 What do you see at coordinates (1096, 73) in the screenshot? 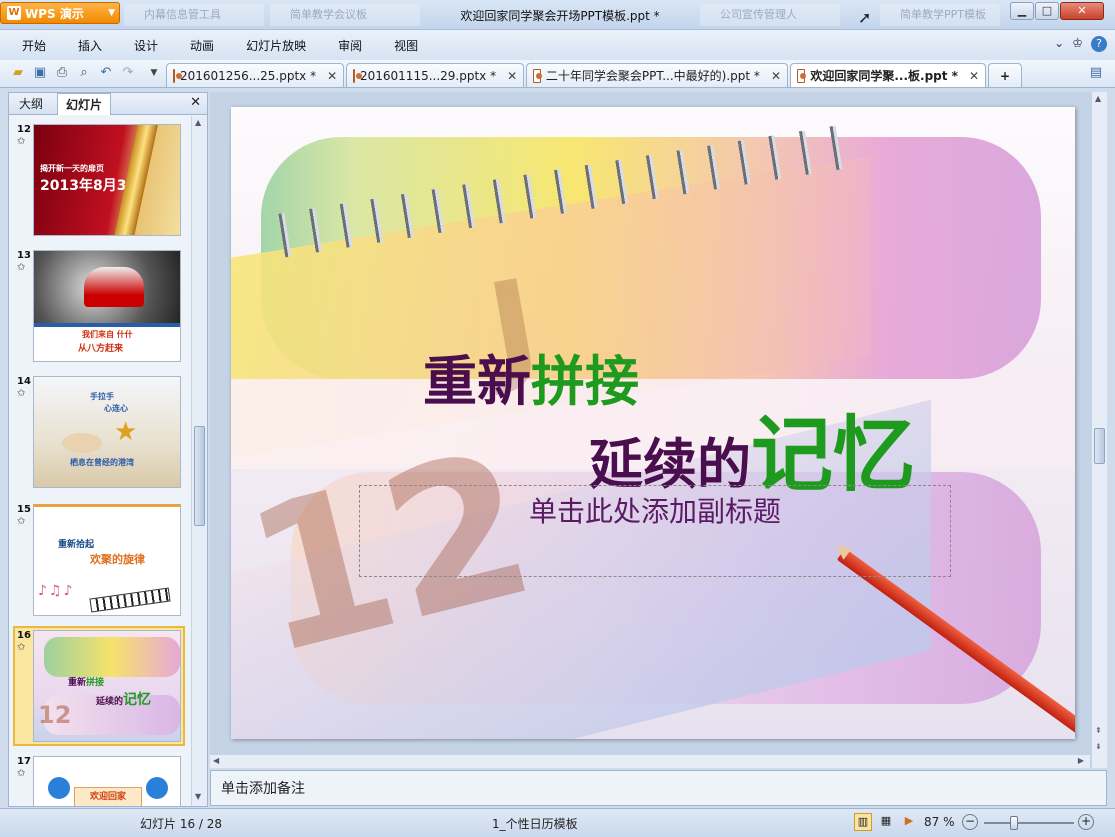
I see `layout-icon: ▤` at bounding box center [1096, 73].